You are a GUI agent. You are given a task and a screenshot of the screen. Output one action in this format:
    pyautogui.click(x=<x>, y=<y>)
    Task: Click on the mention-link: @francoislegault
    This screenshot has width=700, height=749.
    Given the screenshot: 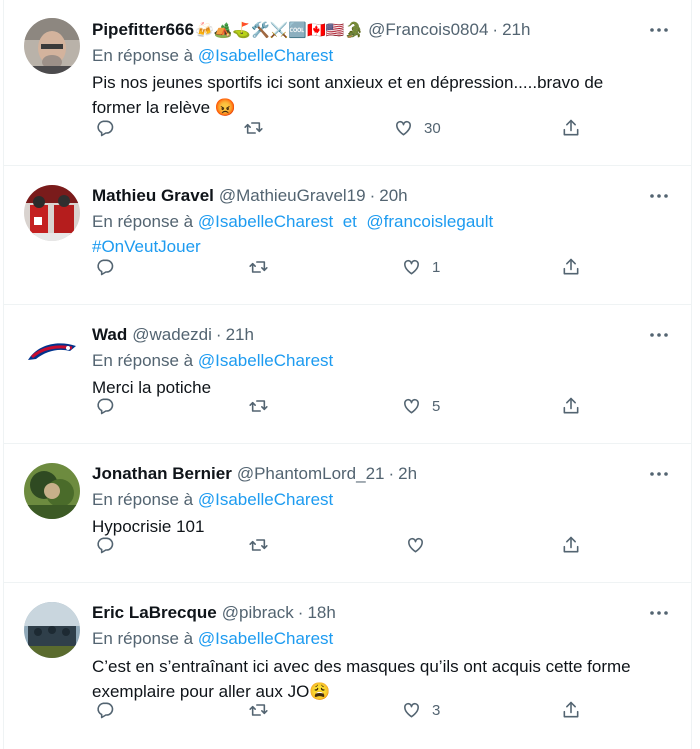 What is the action you would take?
    pyautogui.click(x=429, y=221)
    